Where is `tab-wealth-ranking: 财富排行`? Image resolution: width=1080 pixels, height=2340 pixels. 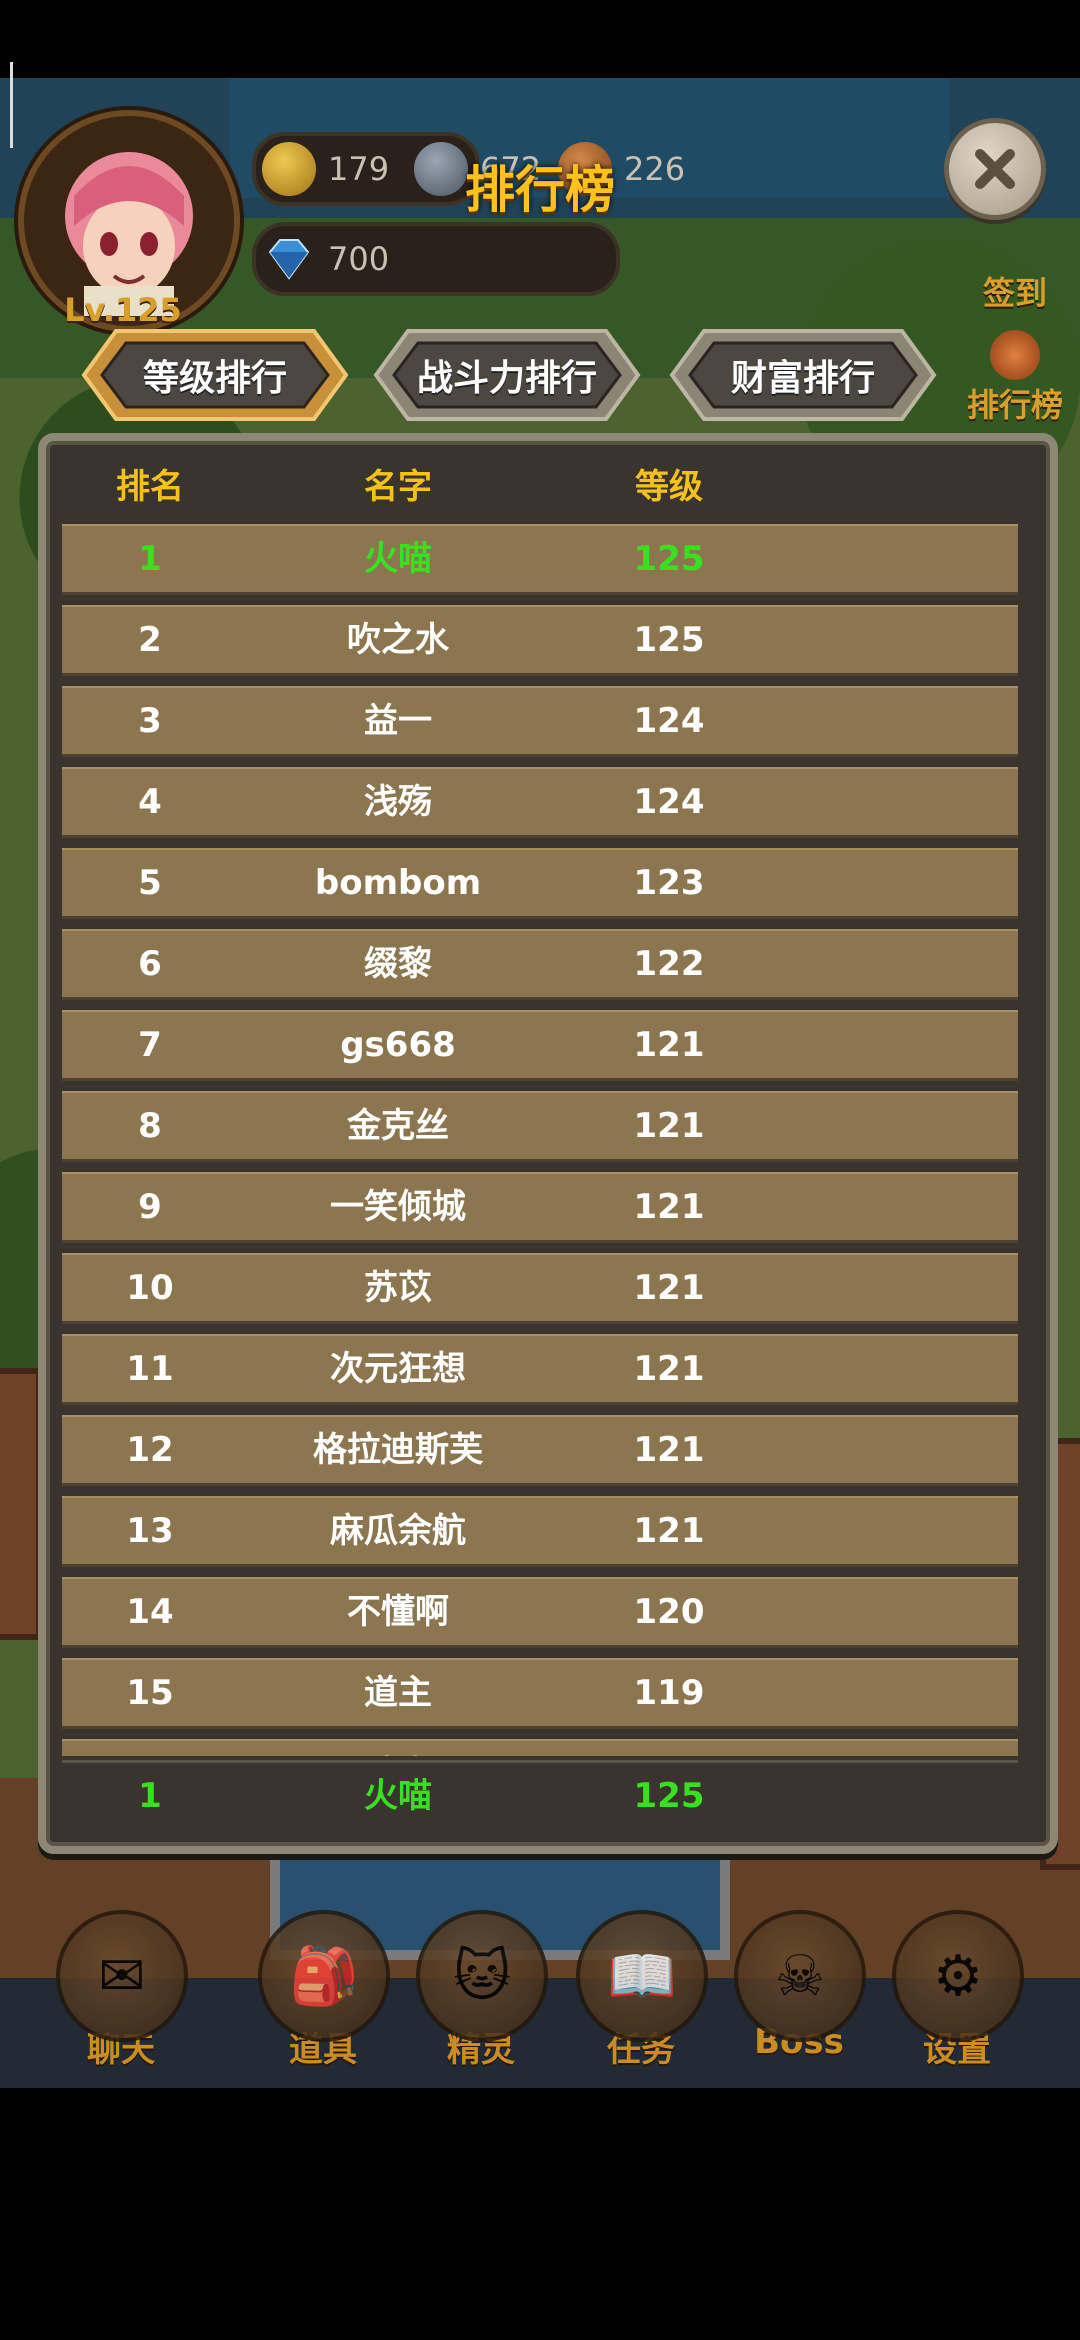
tab-wealth-ranking: 财富排行 is located at coordinates (803, 375).